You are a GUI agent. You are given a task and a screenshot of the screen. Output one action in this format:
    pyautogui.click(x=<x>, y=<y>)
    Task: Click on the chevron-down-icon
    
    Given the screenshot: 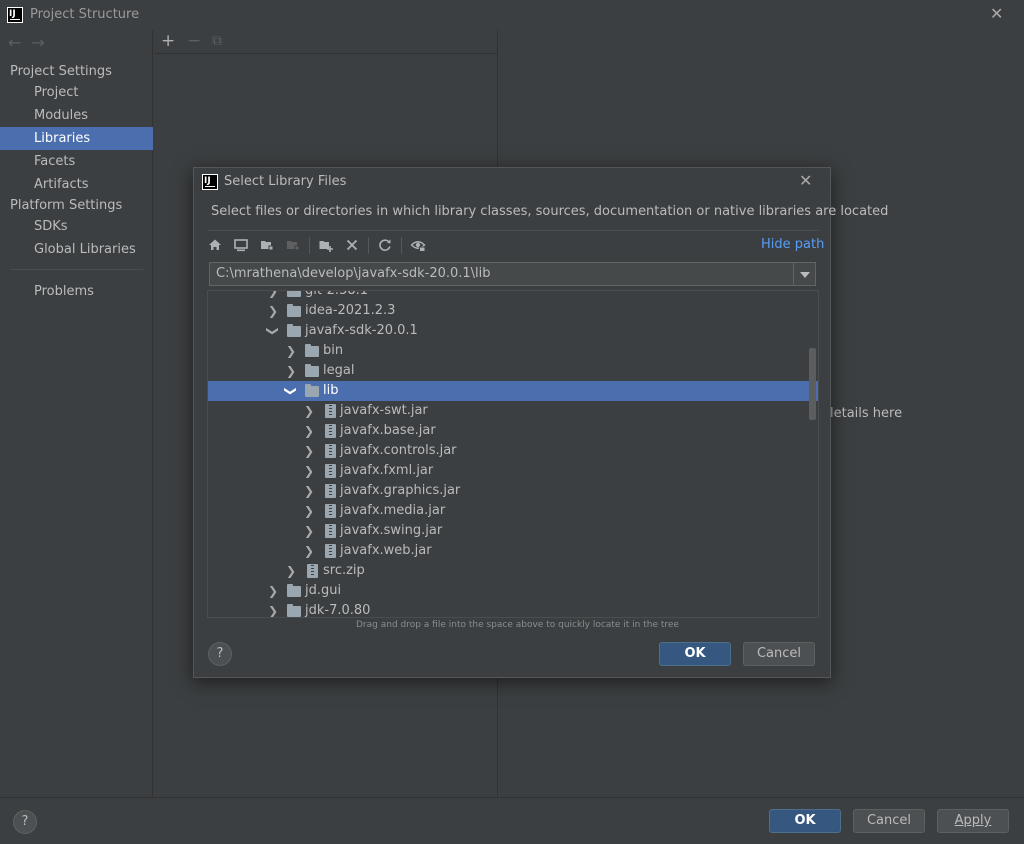 What is the action you would take?
    pyautogui.click(x=804, y=274)
    